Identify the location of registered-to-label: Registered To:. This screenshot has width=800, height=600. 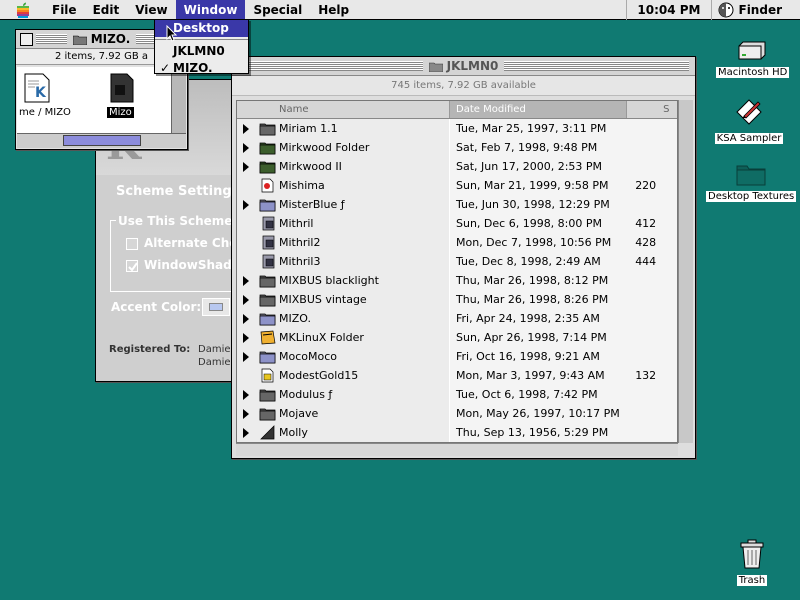
(150, 349).